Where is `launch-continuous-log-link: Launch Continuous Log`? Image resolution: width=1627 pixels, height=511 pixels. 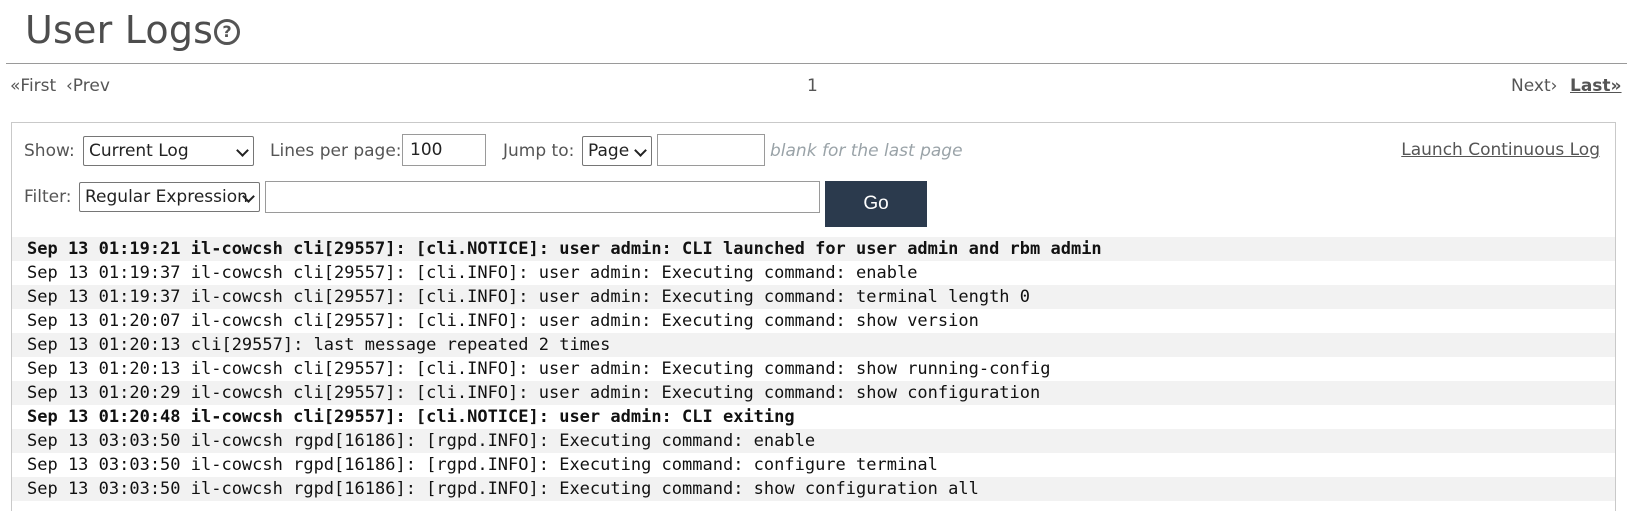 launch-continuous-log-link: Launch Continuous Log is located at coordinates (1500, 150).